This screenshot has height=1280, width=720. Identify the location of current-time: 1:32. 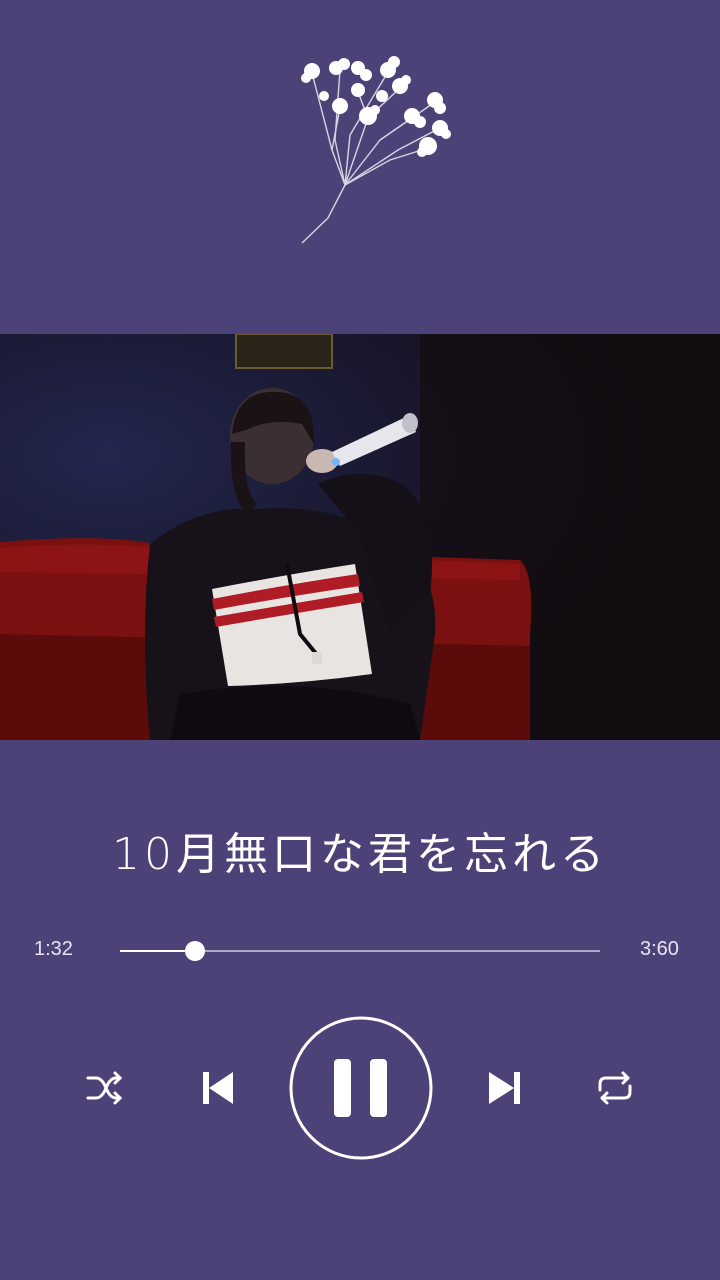
(53, 949).